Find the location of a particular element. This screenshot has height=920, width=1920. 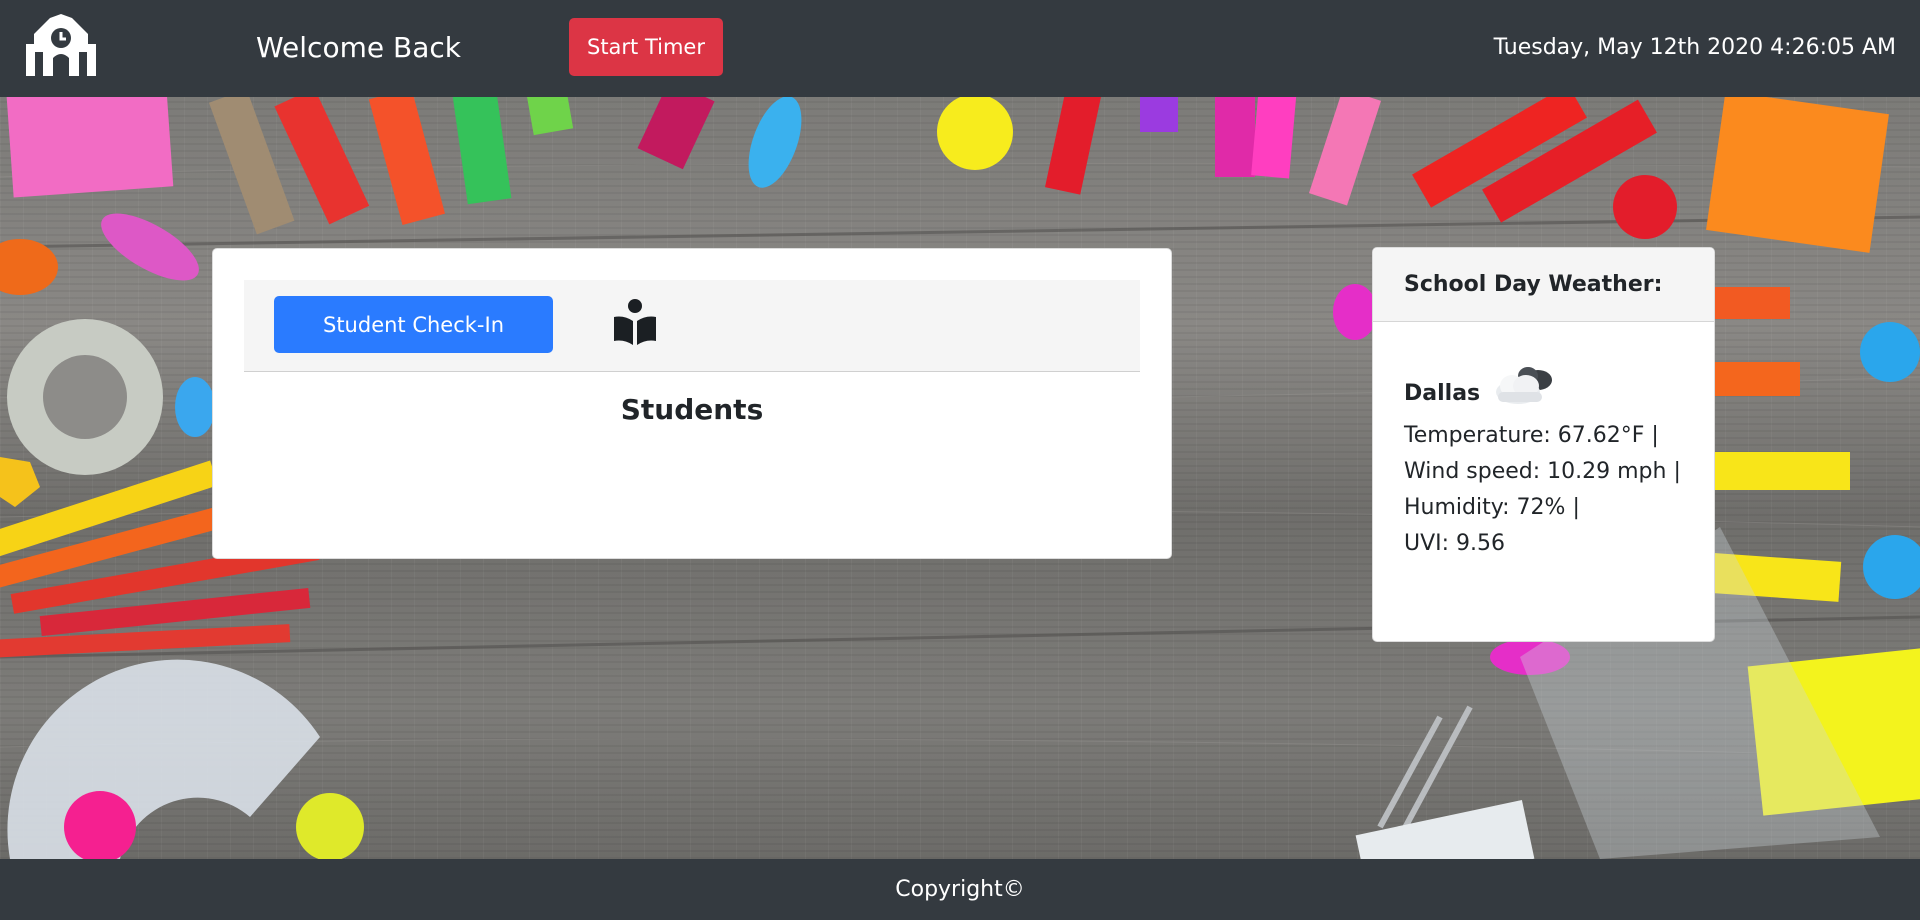

start-timer-button: Start Timer is located at coordinates (646, 47).